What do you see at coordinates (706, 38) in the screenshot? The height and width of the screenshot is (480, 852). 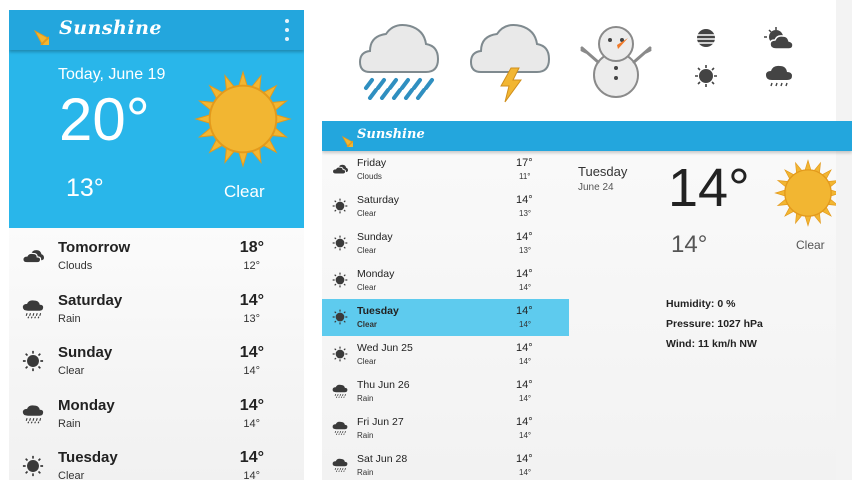 I see `fog-icon` at bounding box center [706, 38].